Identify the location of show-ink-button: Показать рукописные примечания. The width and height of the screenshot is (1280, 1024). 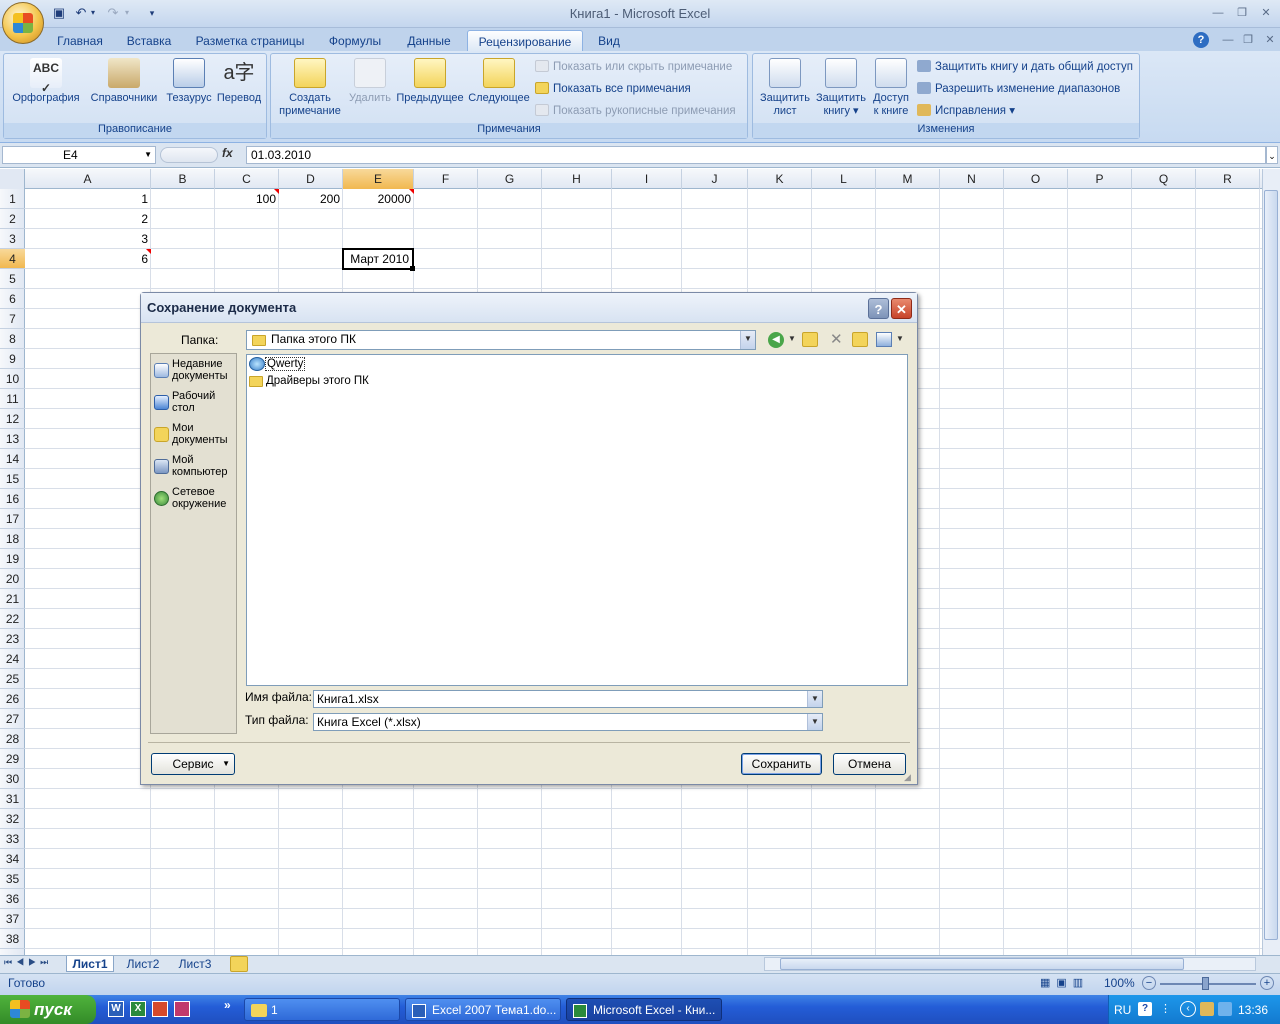
(635, 111).